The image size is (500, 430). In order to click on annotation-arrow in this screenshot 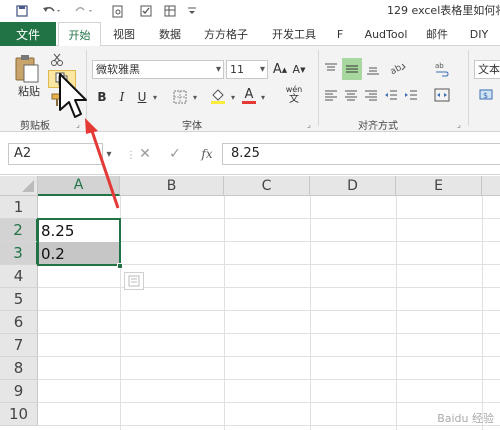, I will do `click(102, 163)`.